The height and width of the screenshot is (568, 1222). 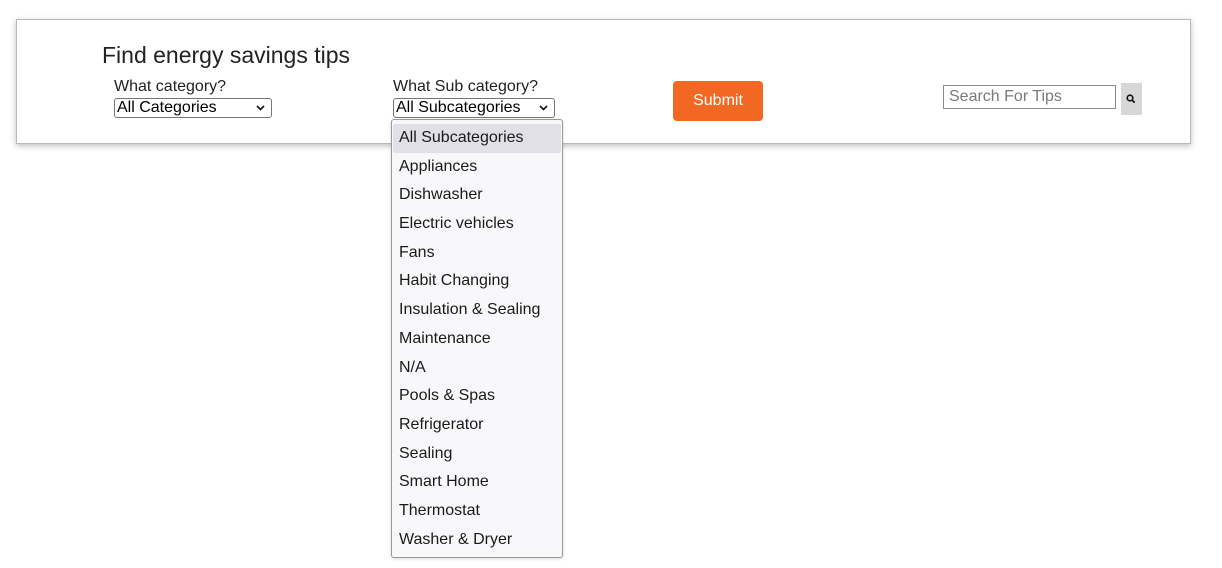 I want to click on subcategory-option: Fans, so click(x=477, y=253).